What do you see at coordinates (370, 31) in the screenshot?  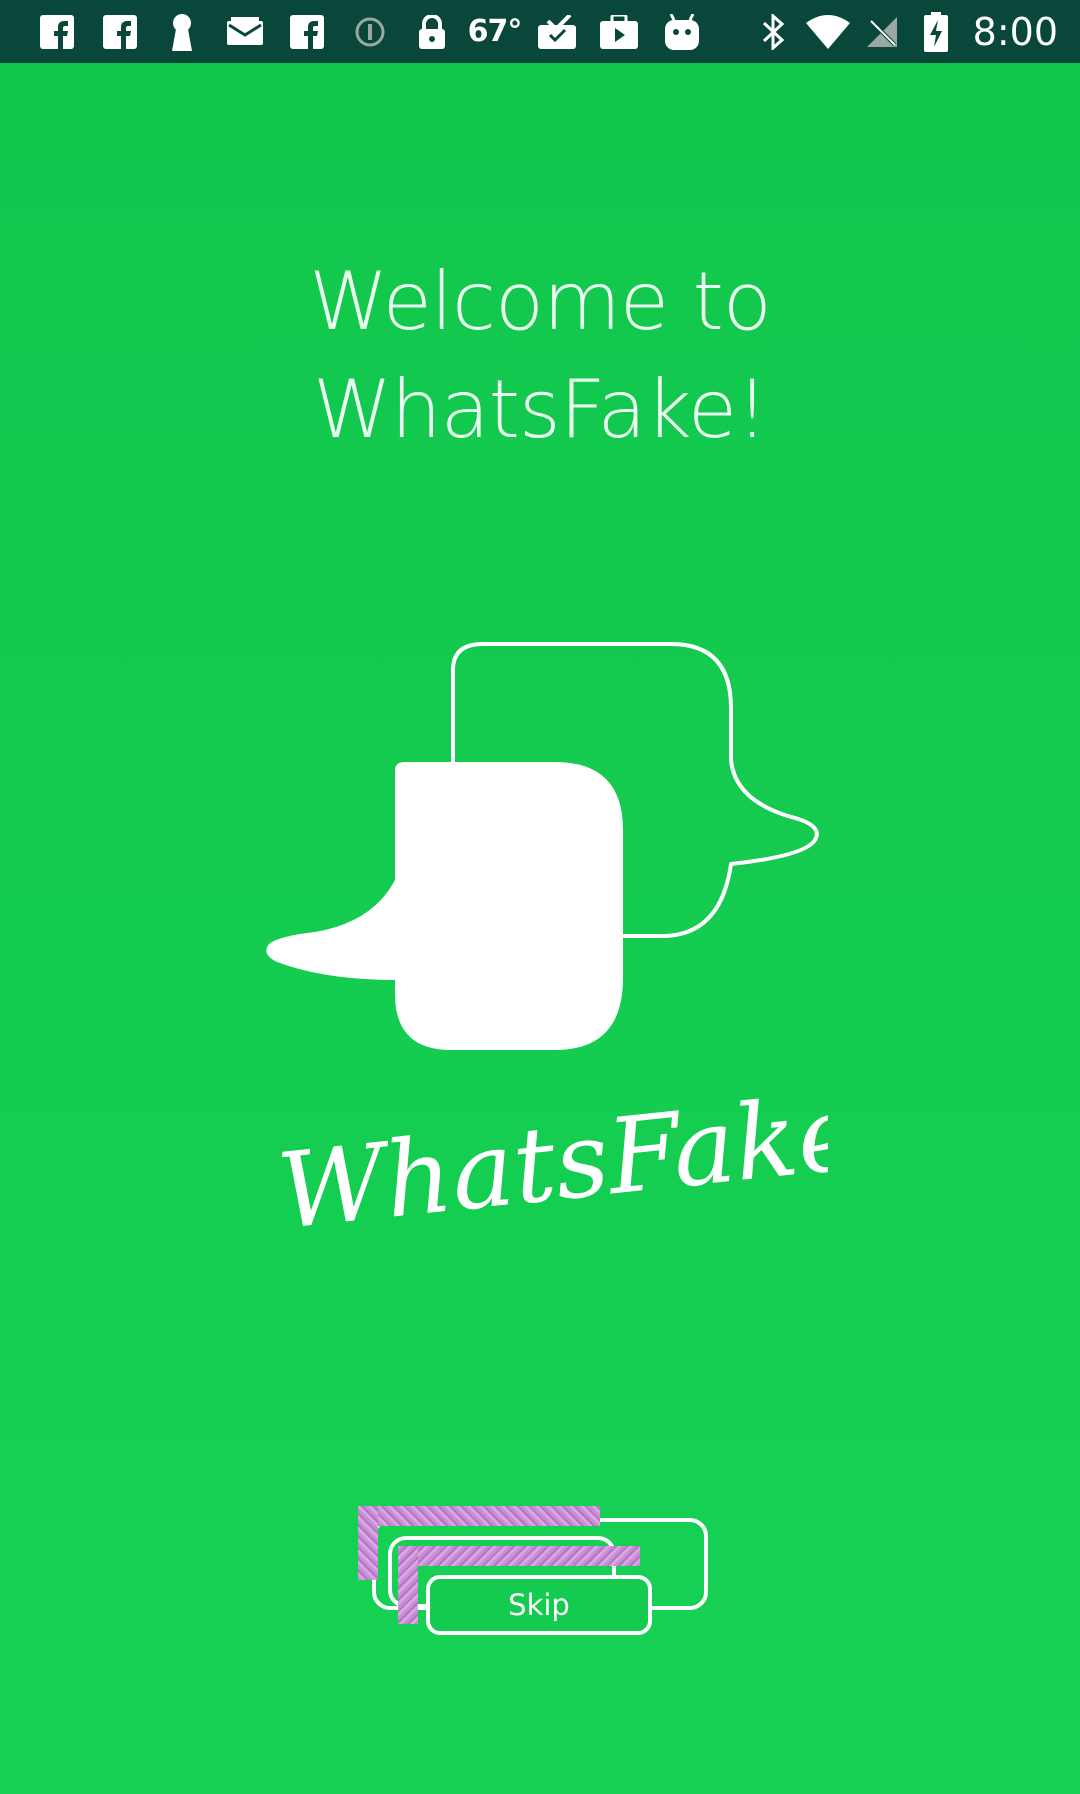 I see `info-circle-icon` at bounding box center [370, 31].